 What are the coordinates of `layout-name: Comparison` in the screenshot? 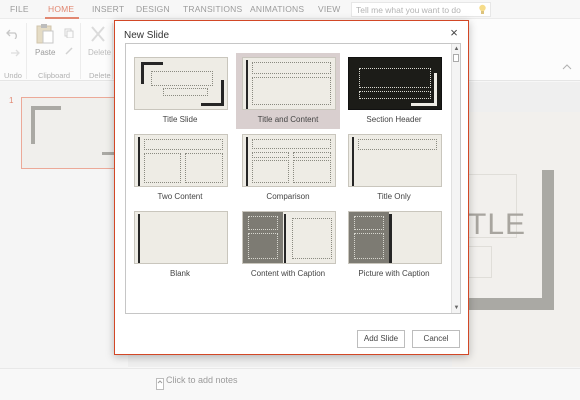 It's located at (288, 196).